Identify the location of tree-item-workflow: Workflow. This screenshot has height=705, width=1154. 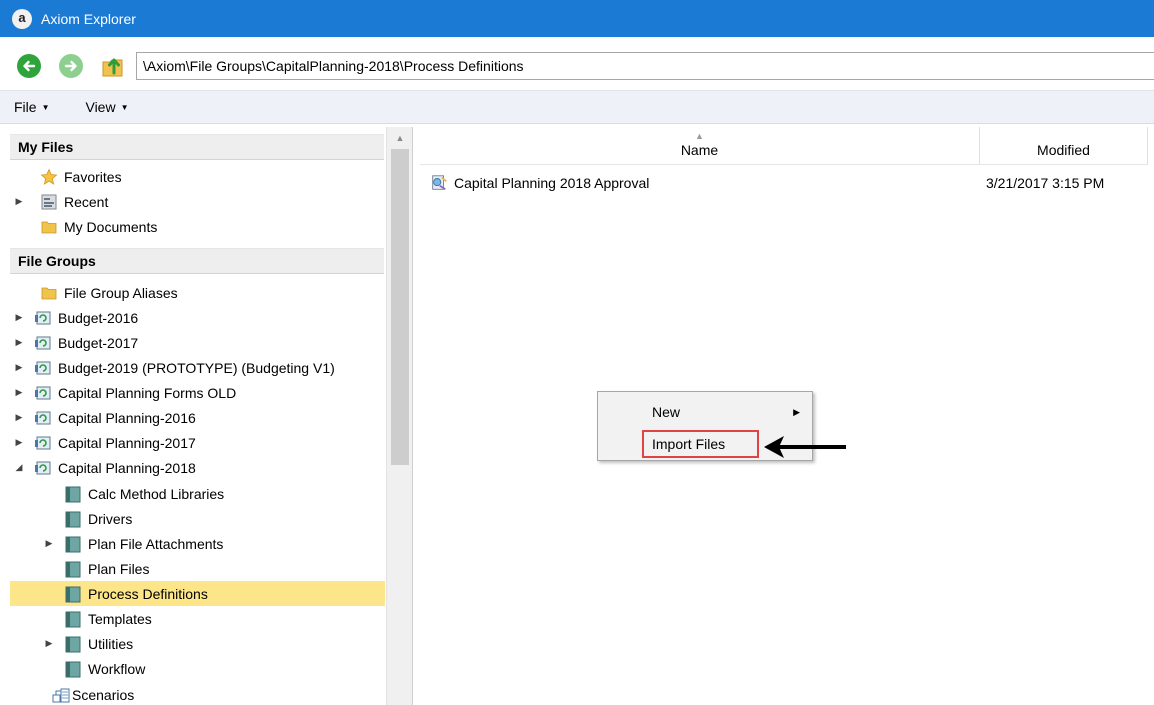
(104, 668).